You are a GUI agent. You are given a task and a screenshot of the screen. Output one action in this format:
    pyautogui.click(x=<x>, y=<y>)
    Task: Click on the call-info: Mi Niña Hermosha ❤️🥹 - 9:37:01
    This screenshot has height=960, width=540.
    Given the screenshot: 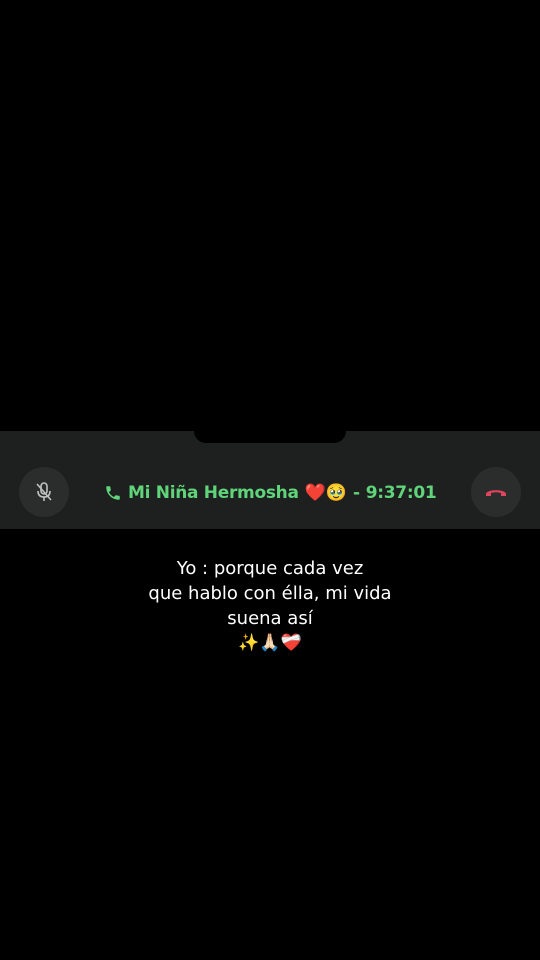 What is the action you would take?
    pyautogui.click(x=270, y=493)
    